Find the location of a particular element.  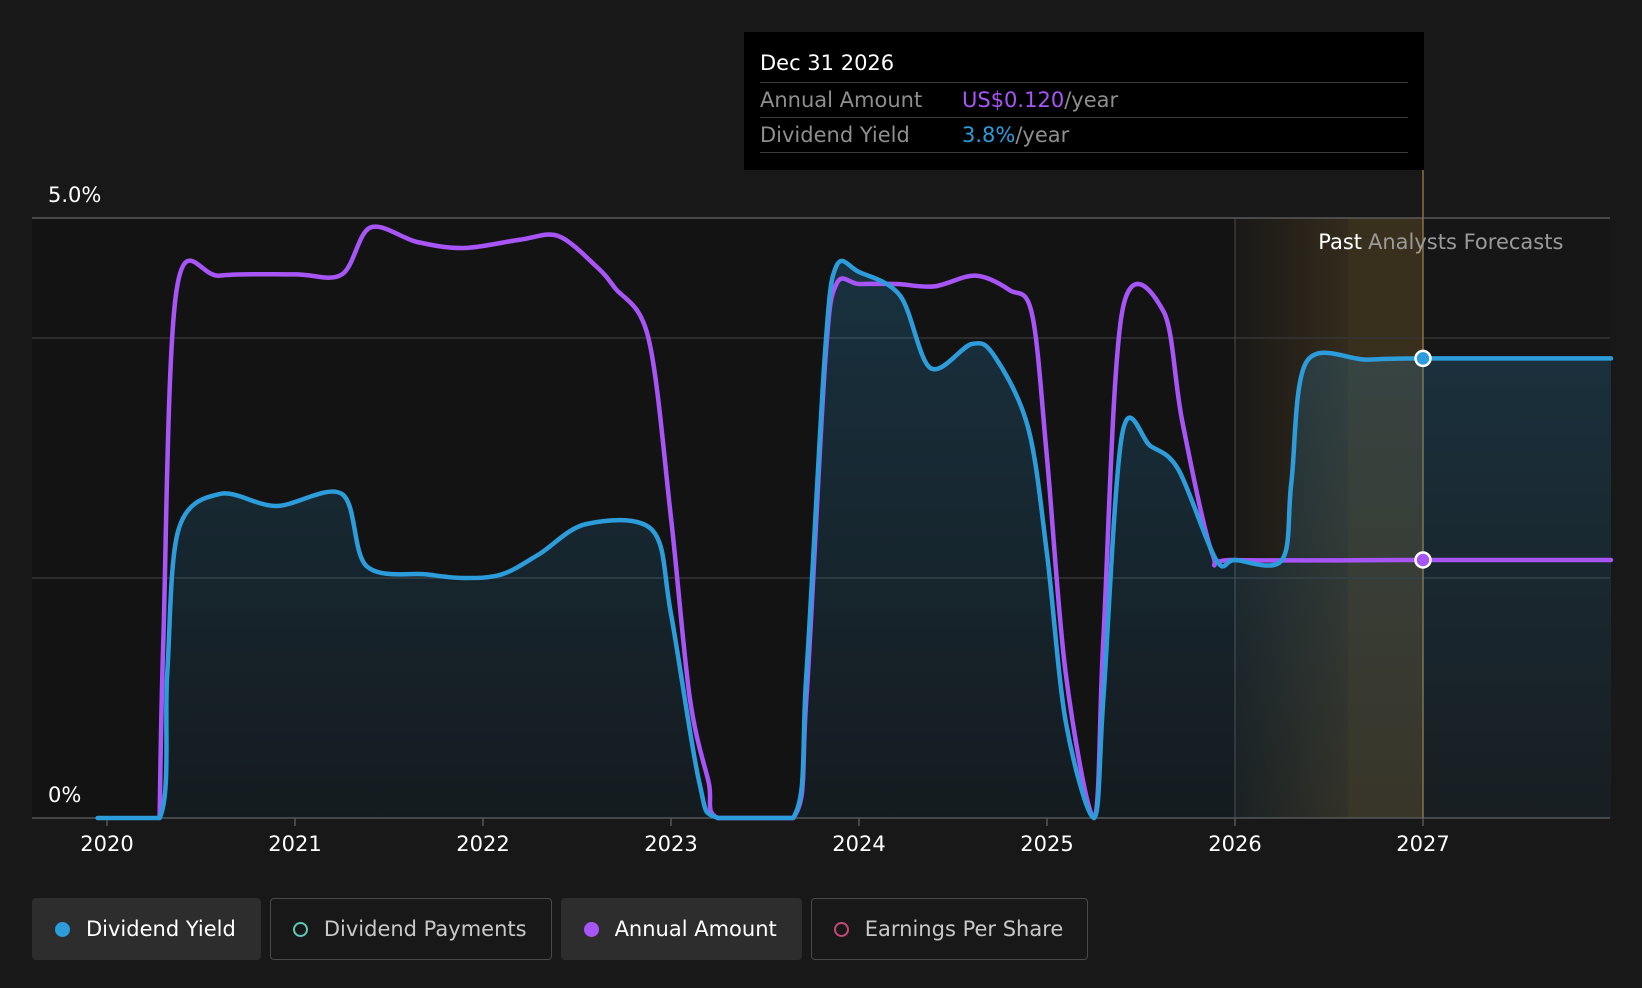

legend-item-annual-amount: Annual Amount is located at coordinates (681, 929).